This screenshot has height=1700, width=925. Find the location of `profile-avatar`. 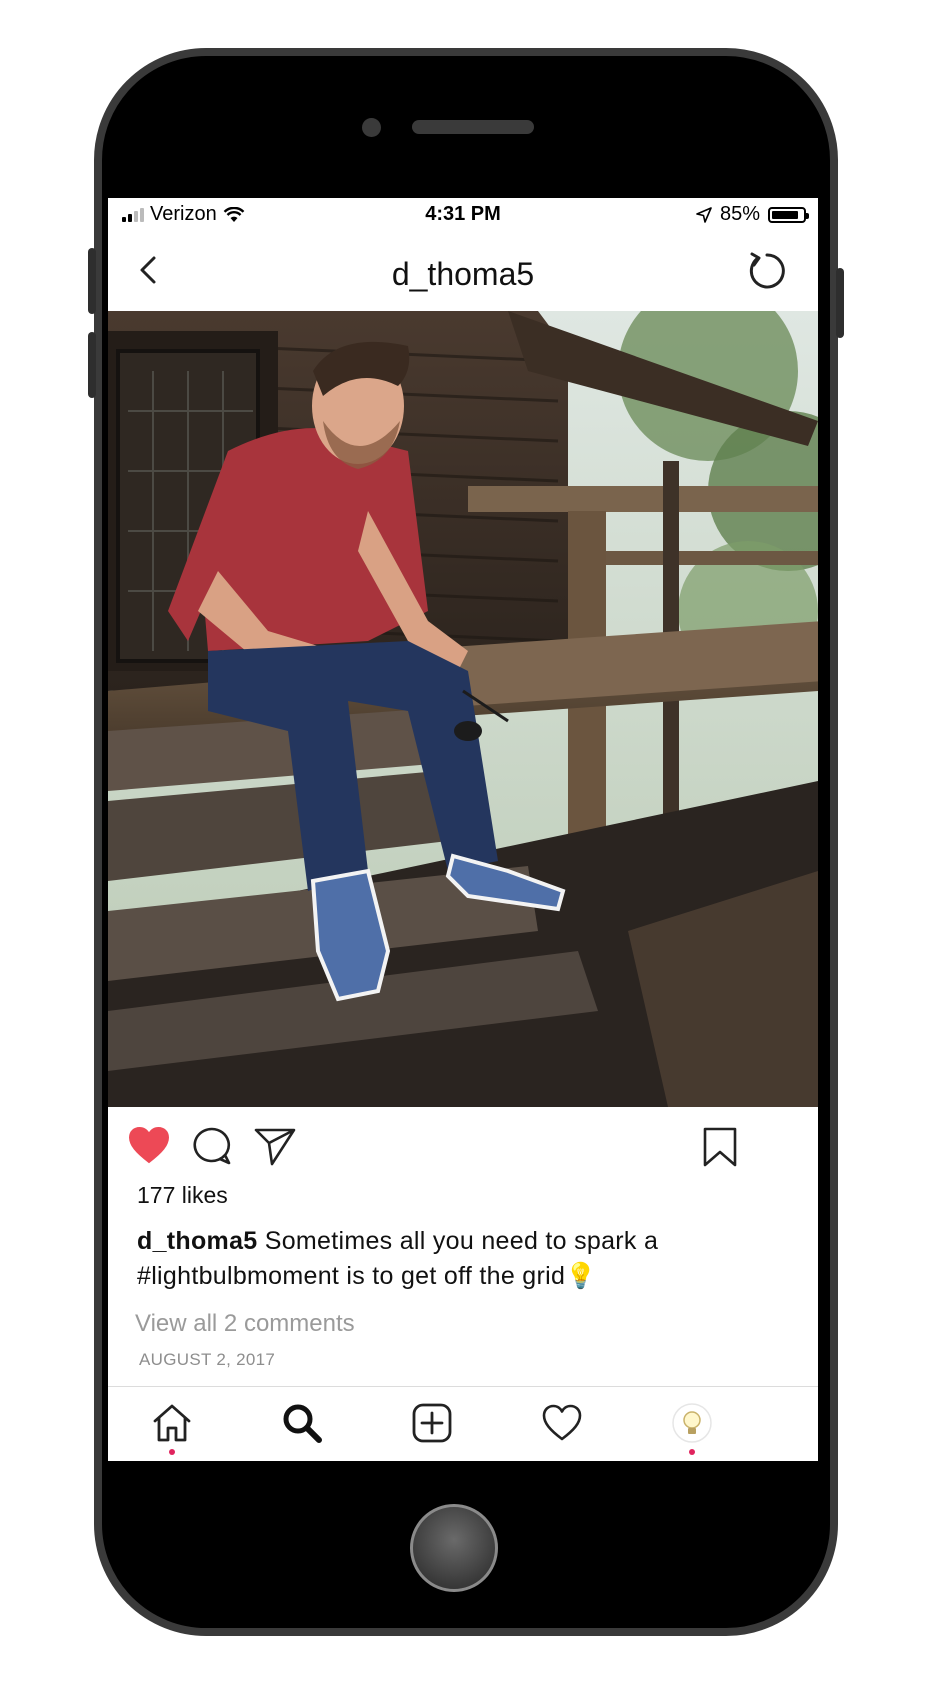

profile-avatar is located at coordinates (692, 1423).